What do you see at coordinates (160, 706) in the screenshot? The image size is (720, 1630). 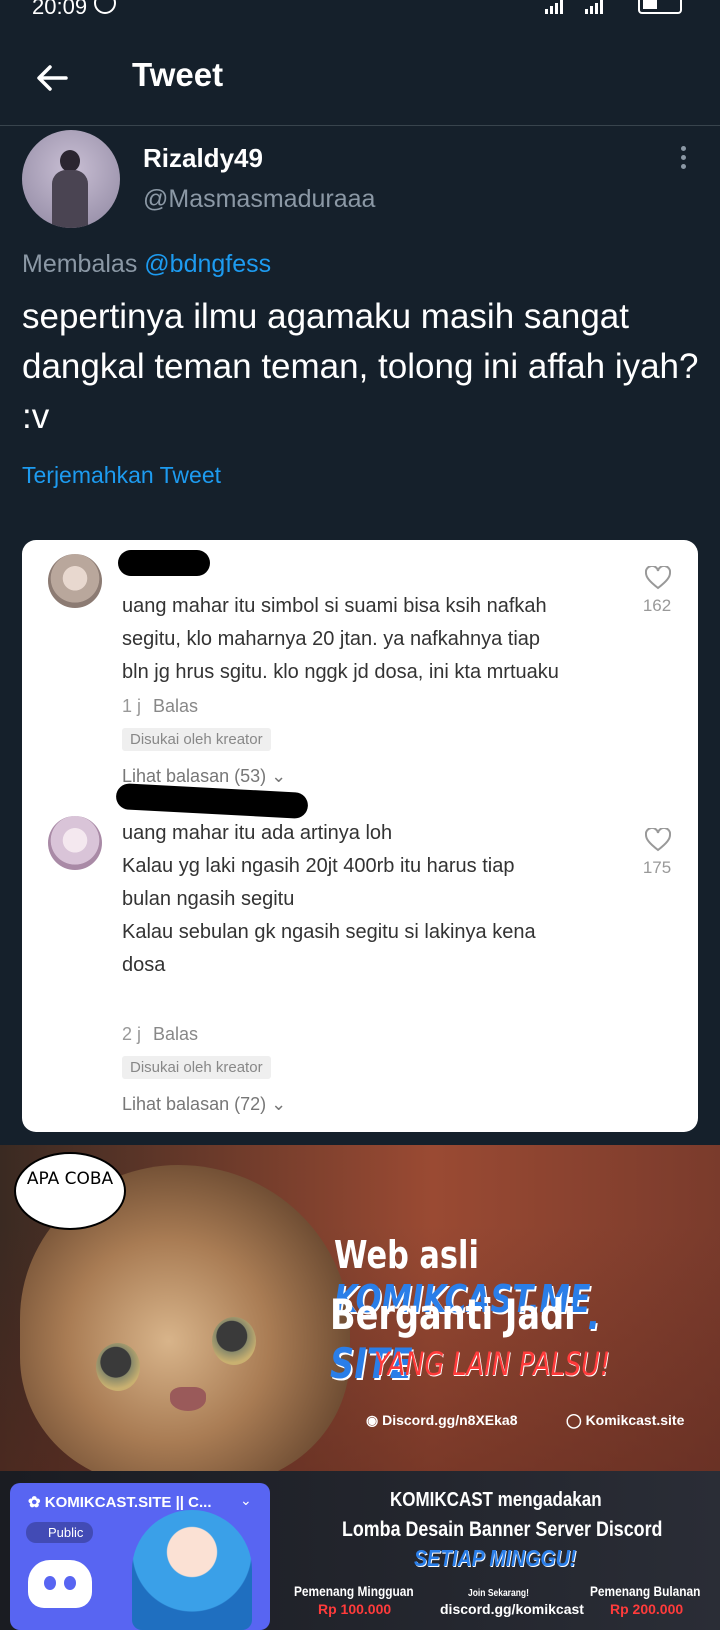 I see `comment-meta: 1 j Balas` at bounding box center [160, 706].